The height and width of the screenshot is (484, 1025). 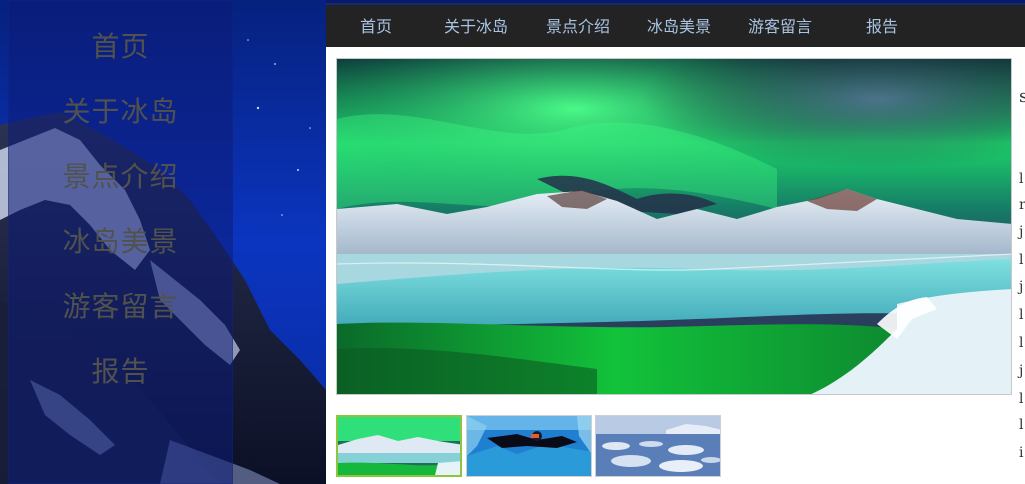 What do you see at coordinates (120, 306) in the screenshot?
I see `side-nav-item-guestbook: 游客留言` at bounding box center [120, 306].